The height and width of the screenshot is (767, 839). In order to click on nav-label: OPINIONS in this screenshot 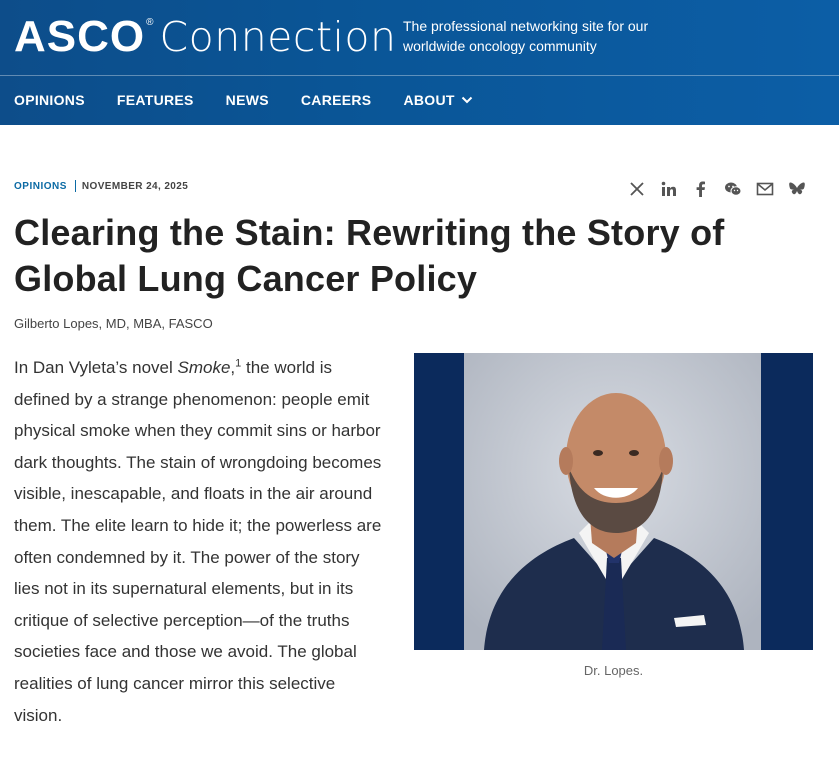, I will do `click(49, 100)`.